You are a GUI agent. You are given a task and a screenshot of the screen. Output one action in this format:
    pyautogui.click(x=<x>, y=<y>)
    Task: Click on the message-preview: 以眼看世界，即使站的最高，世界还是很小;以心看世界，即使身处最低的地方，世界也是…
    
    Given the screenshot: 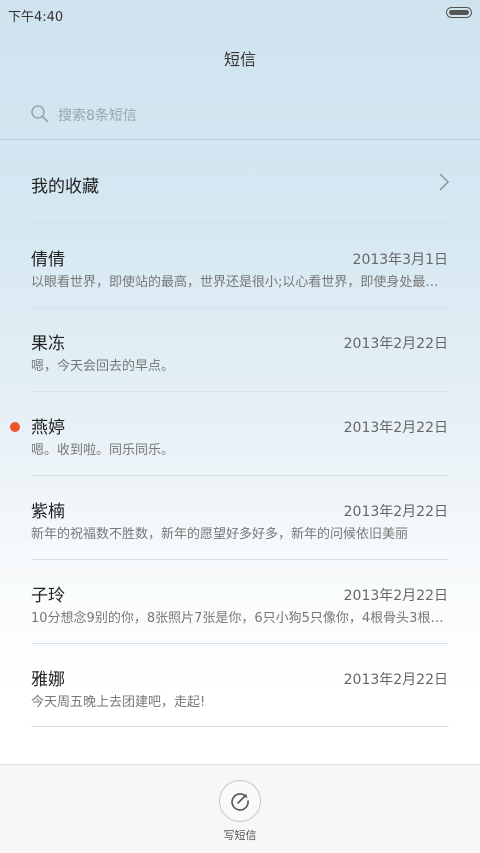 What is the action you would take?
    pyautogui.click(x=240, y=282)
    